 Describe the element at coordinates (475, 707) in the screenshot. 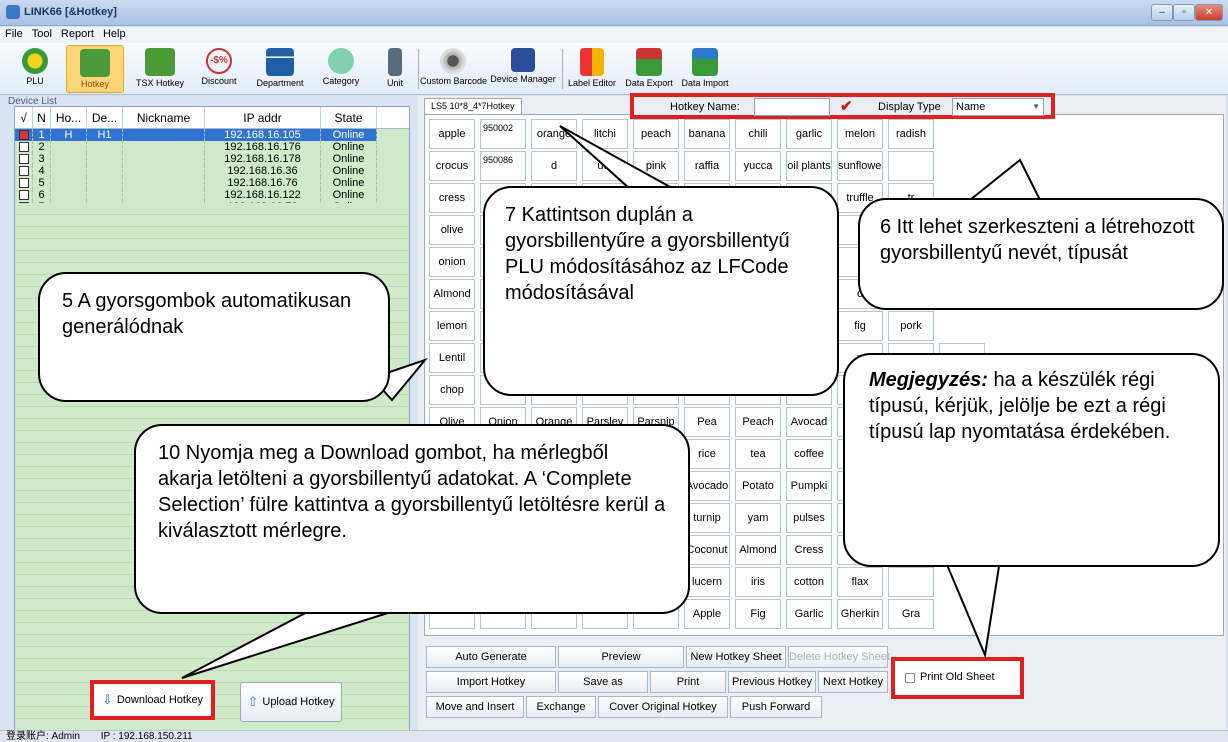

I see `move-and-insert-button: Move and Insert` at that location.